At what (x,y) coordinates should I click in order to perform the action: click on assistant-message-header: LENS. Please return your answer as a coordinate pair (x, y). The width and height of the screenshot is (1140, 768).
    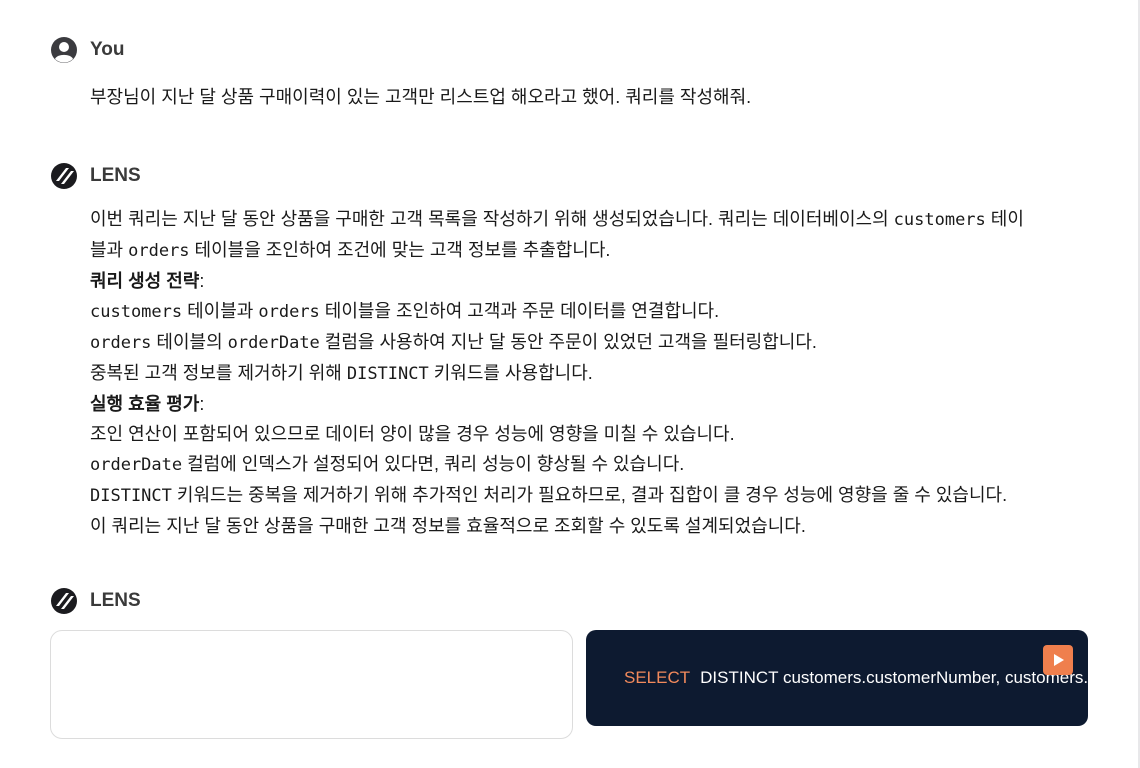
    Looking at the image, I should click on (95, 176).